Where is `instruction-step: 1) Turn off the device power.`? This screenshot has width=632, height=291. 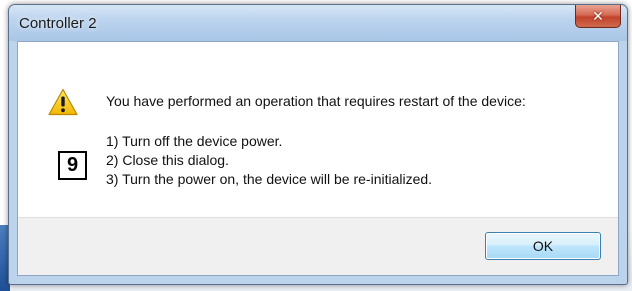 instruction-step: 1) Turn off the device power. is located at coordinates (194, 141).